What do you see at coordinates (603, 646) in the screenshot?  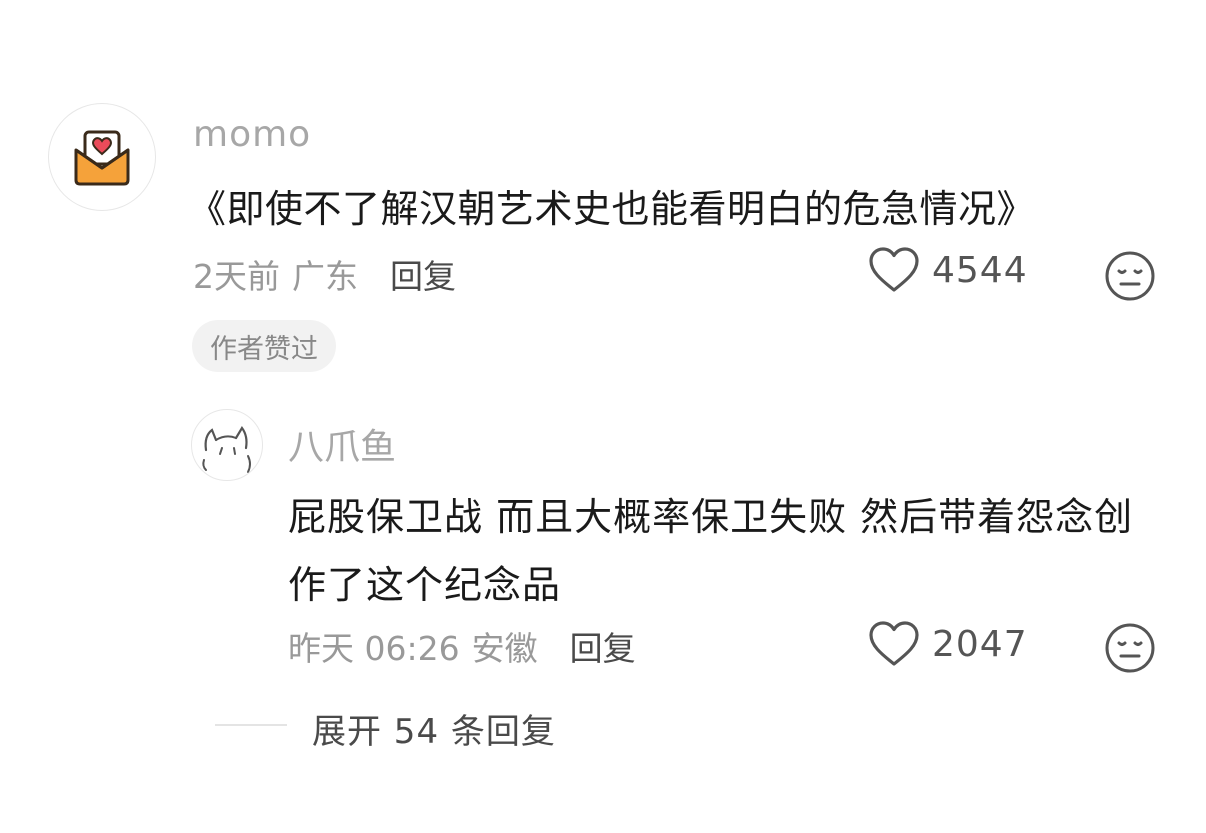 I see `reply-reply-button: 回复` at bounding box center [603, 646].